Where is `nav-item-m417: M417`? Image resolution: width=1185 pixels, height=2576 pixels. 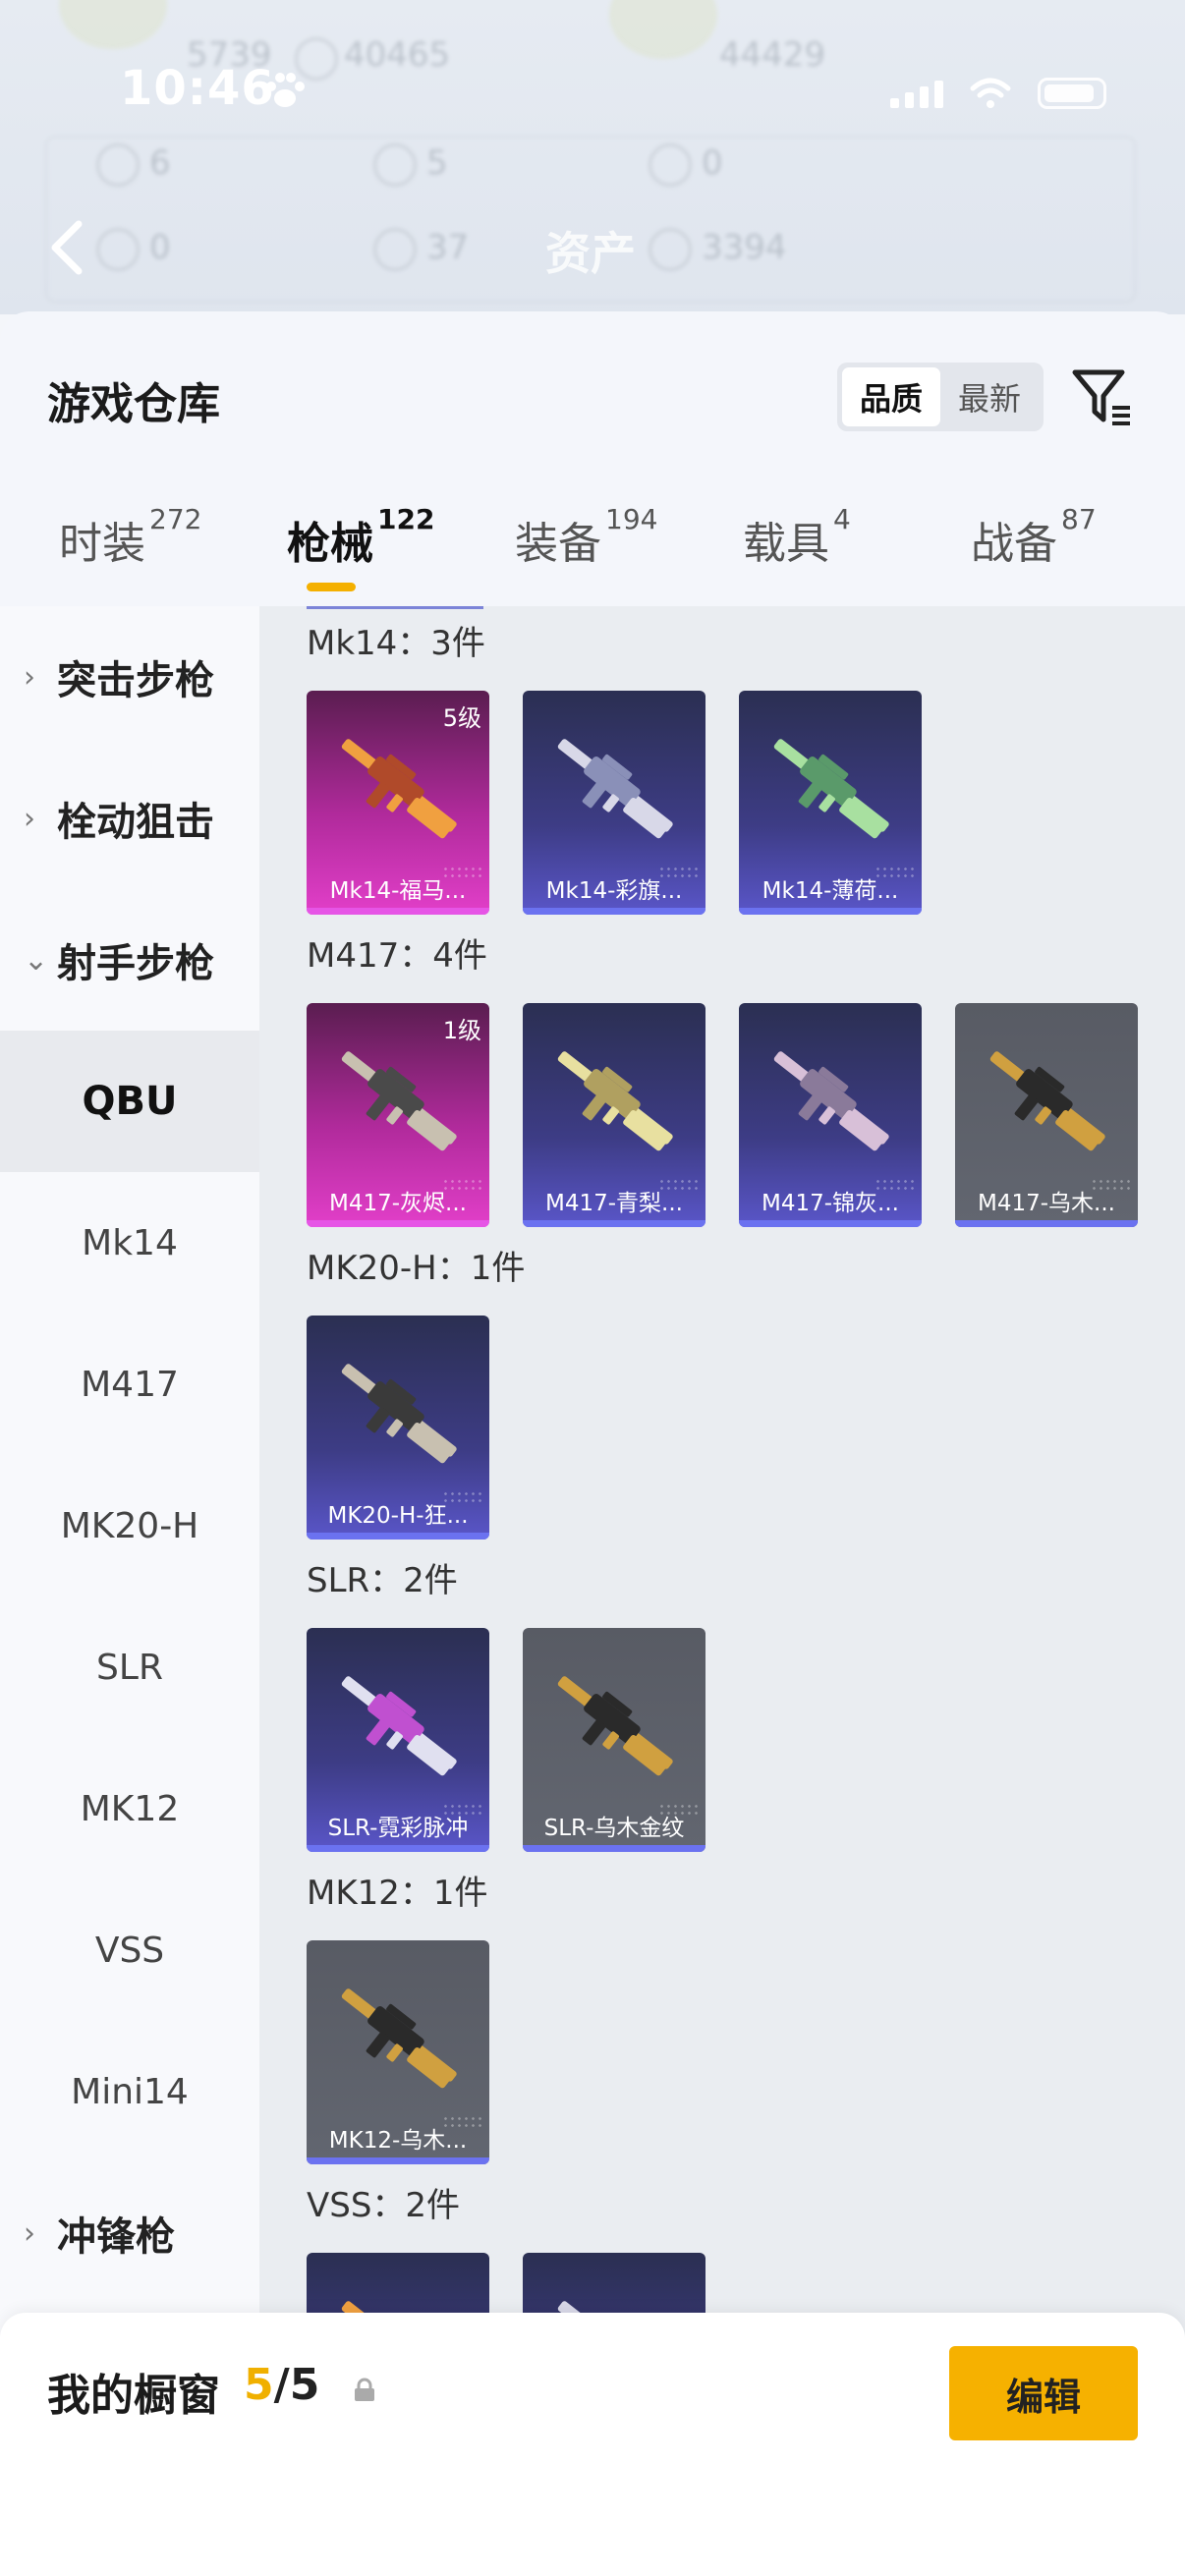
nav-item-m417: M417 is located at coordinates (130, 1384).